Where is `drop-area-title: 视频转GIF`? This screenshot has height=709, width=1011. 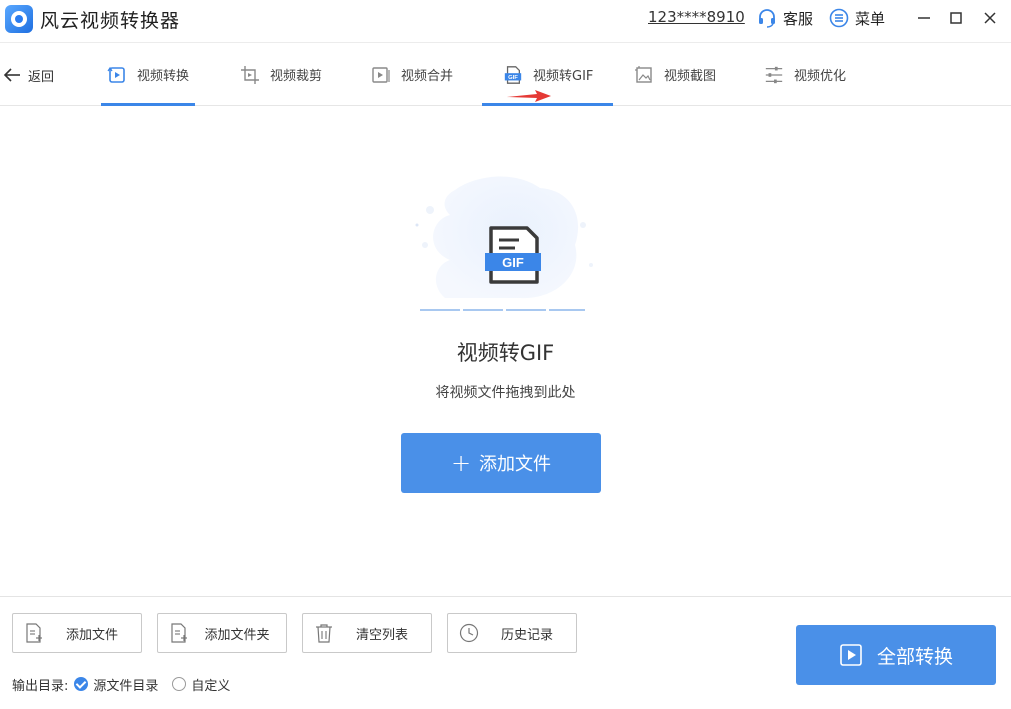
drop-area-title: 视频转GIF is located at coordinates (505, 353).